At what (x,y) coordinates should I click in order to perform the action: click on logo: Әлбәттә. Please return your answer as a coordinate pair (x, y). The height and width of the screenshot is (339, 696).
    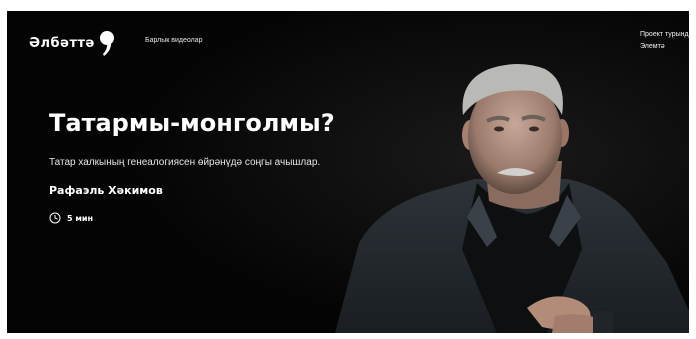
    Looking at the image, I should click on (72, 43).